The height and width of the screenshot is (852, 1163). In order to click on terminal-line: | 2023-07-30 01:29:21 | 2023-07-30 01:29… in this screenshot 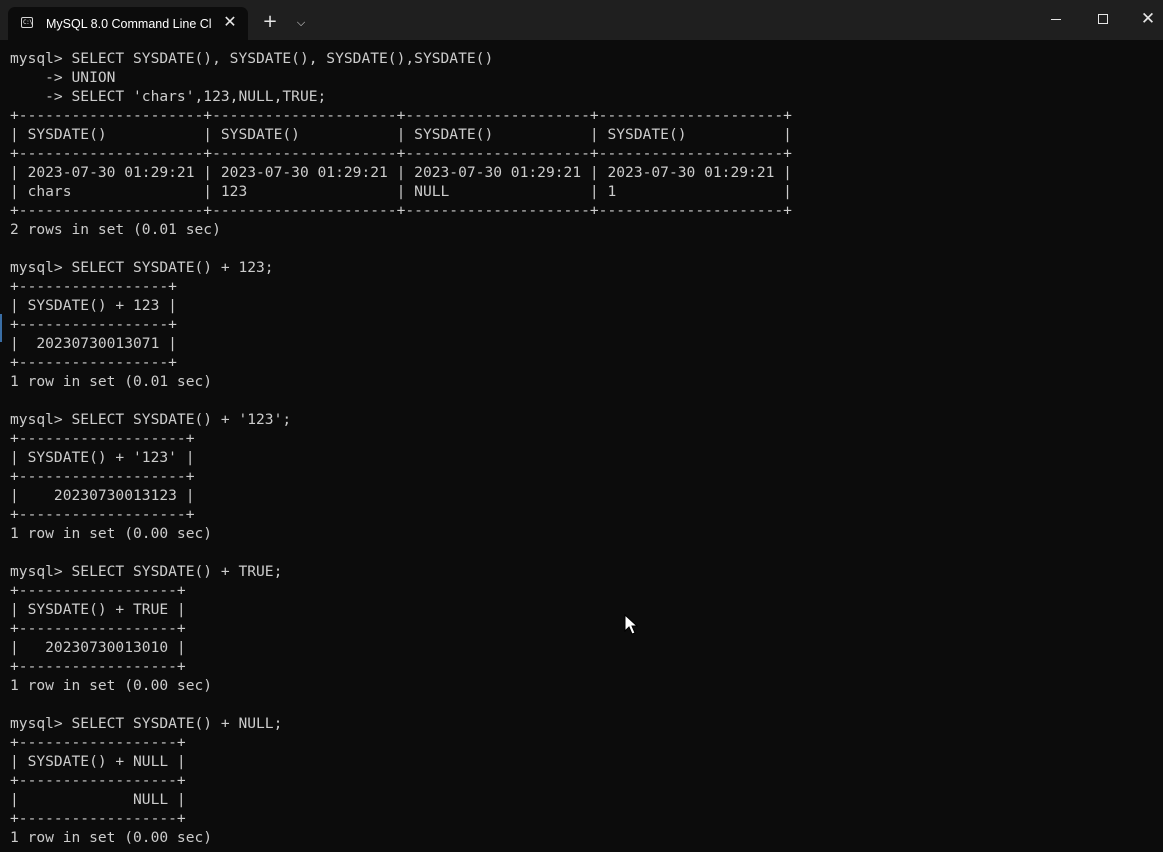, I will do `click(401, 172)`.